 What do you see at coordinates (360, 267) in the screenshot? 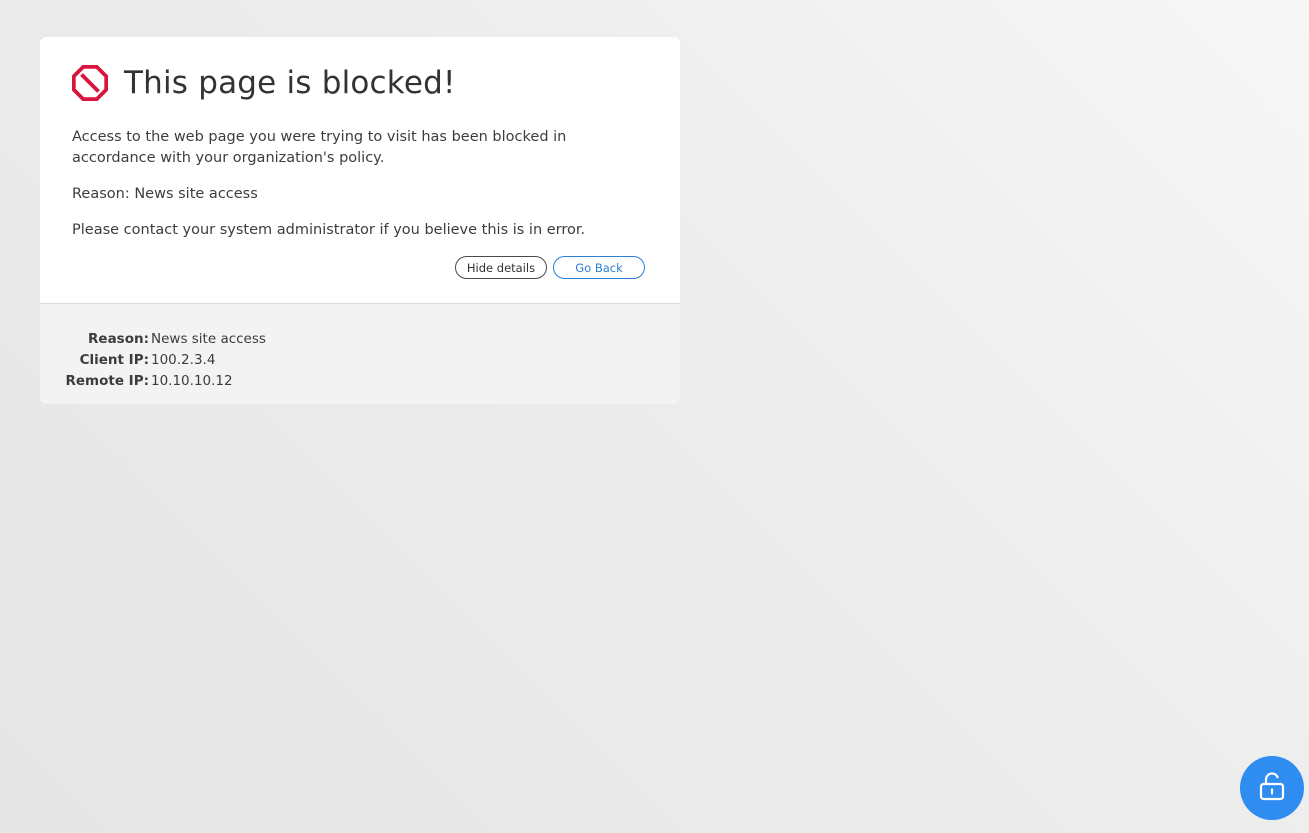
I see `action-buttons: Hide details Go Back` at bounding box center [360, 267].